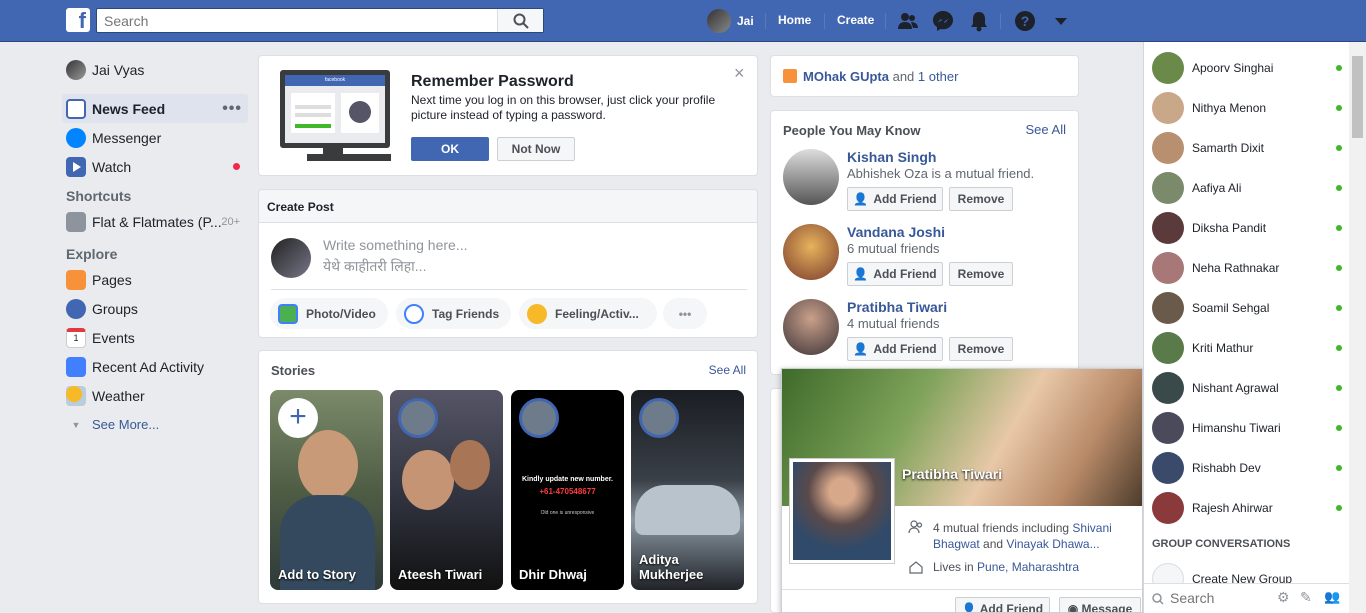 The height and width of the screenshot is (613, 1366). Describe the element at coordinates (846, 76) in the screenshot. I see `birthday-person-link: MOhak GUpta` at that location.